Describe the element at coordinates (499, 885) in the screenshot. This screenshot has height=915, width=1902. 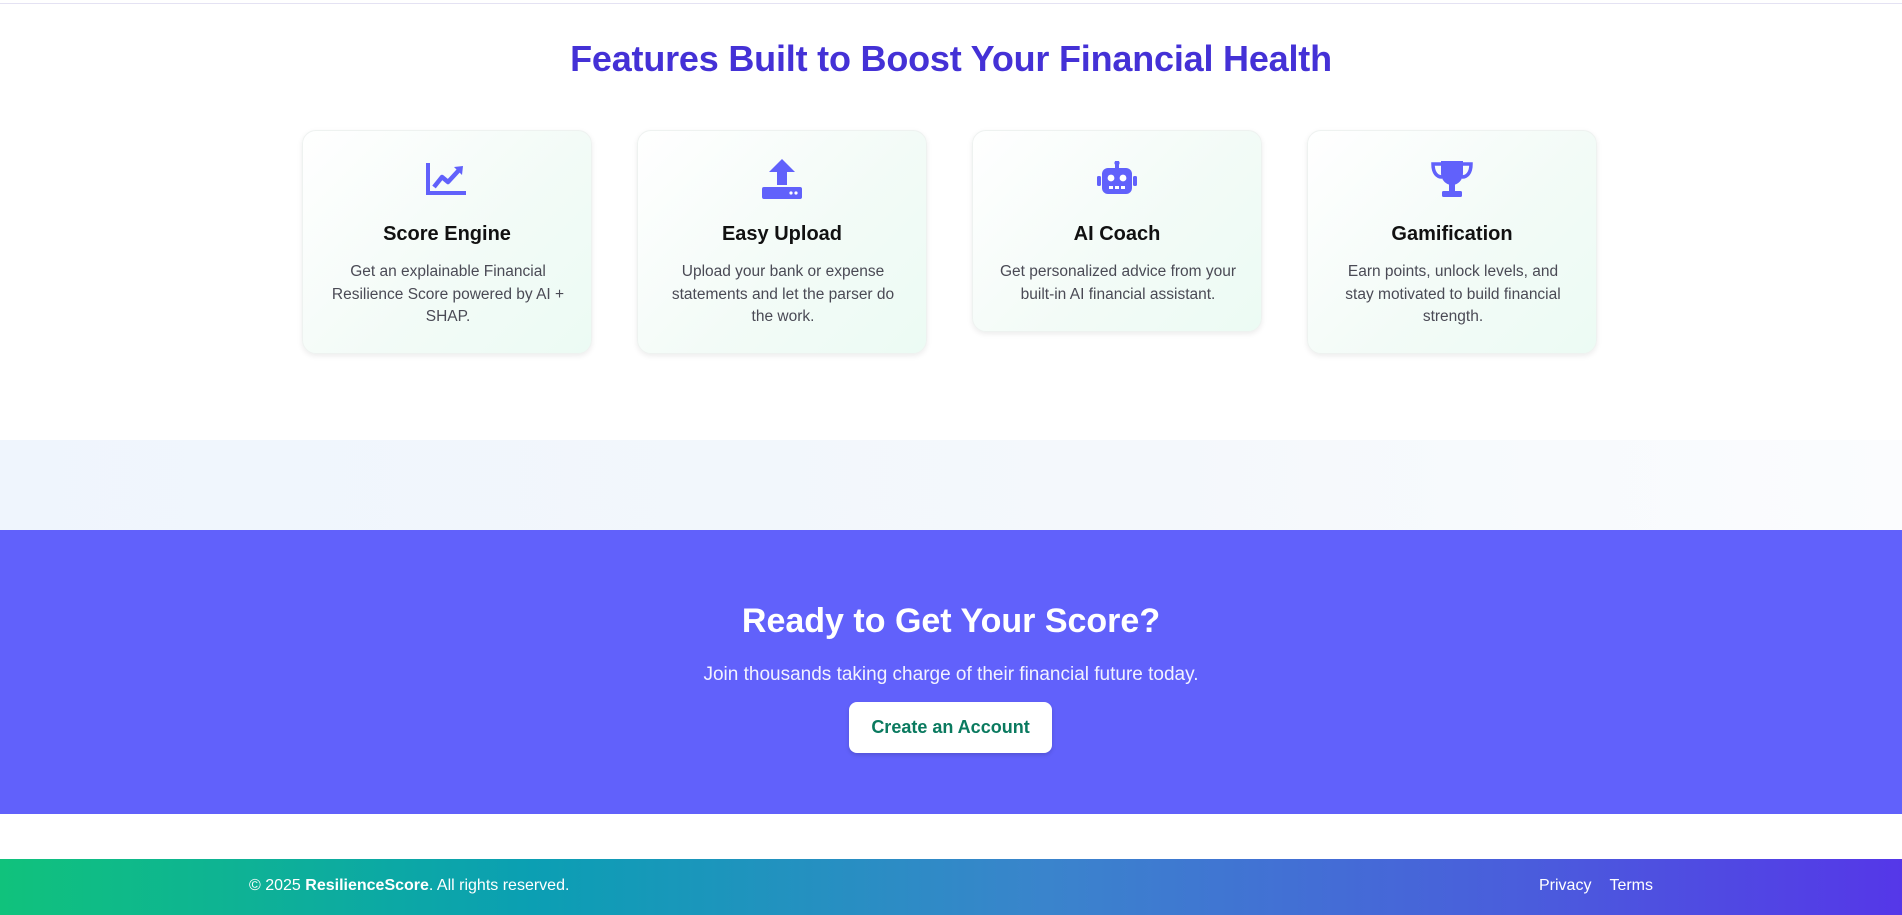
I see `copyright-suffix: . All rights reserved.` at that location.